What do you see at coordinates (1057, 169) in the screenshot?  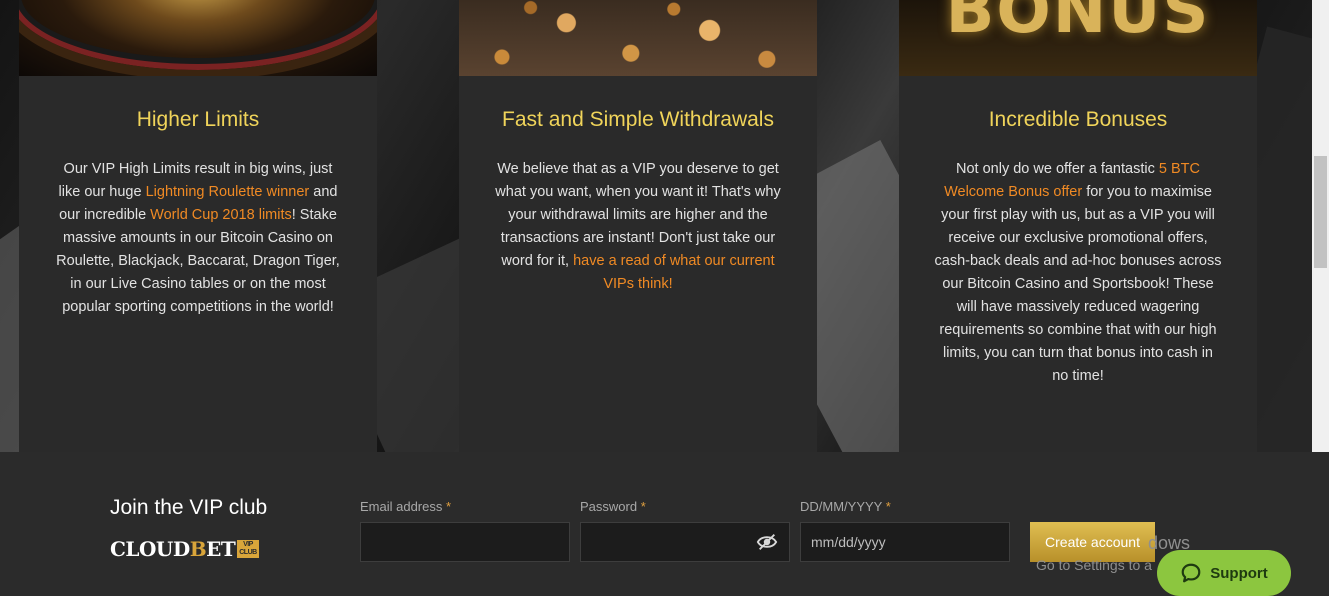 I see `body-text: Not only do we offer a fantastic` at bounding box center [1057, 169].